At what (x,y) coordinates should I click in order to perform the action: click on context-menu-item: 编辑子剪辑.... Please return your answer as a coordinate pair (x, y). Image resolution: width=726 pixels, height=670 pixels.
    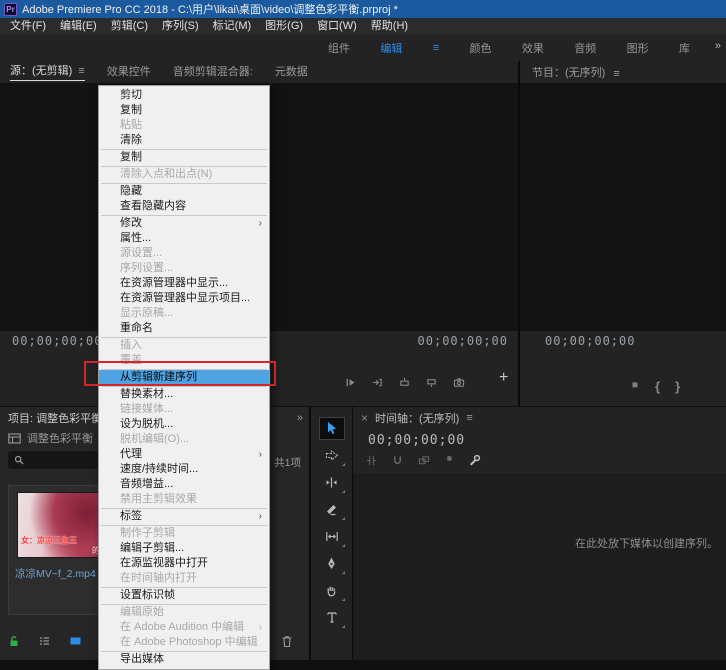
    Looking at the image, I should click on (184, 548).